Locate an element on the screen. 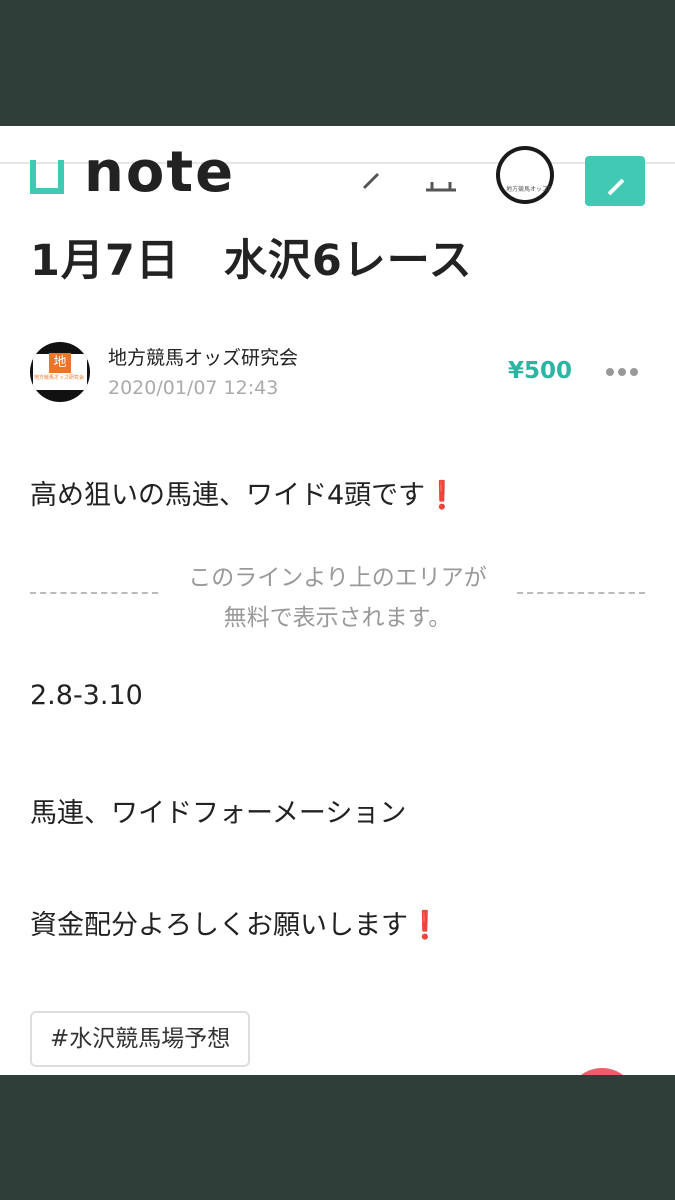 This screenshot has width=675, height=1200. search-icon is located at coordinates (372, 177).